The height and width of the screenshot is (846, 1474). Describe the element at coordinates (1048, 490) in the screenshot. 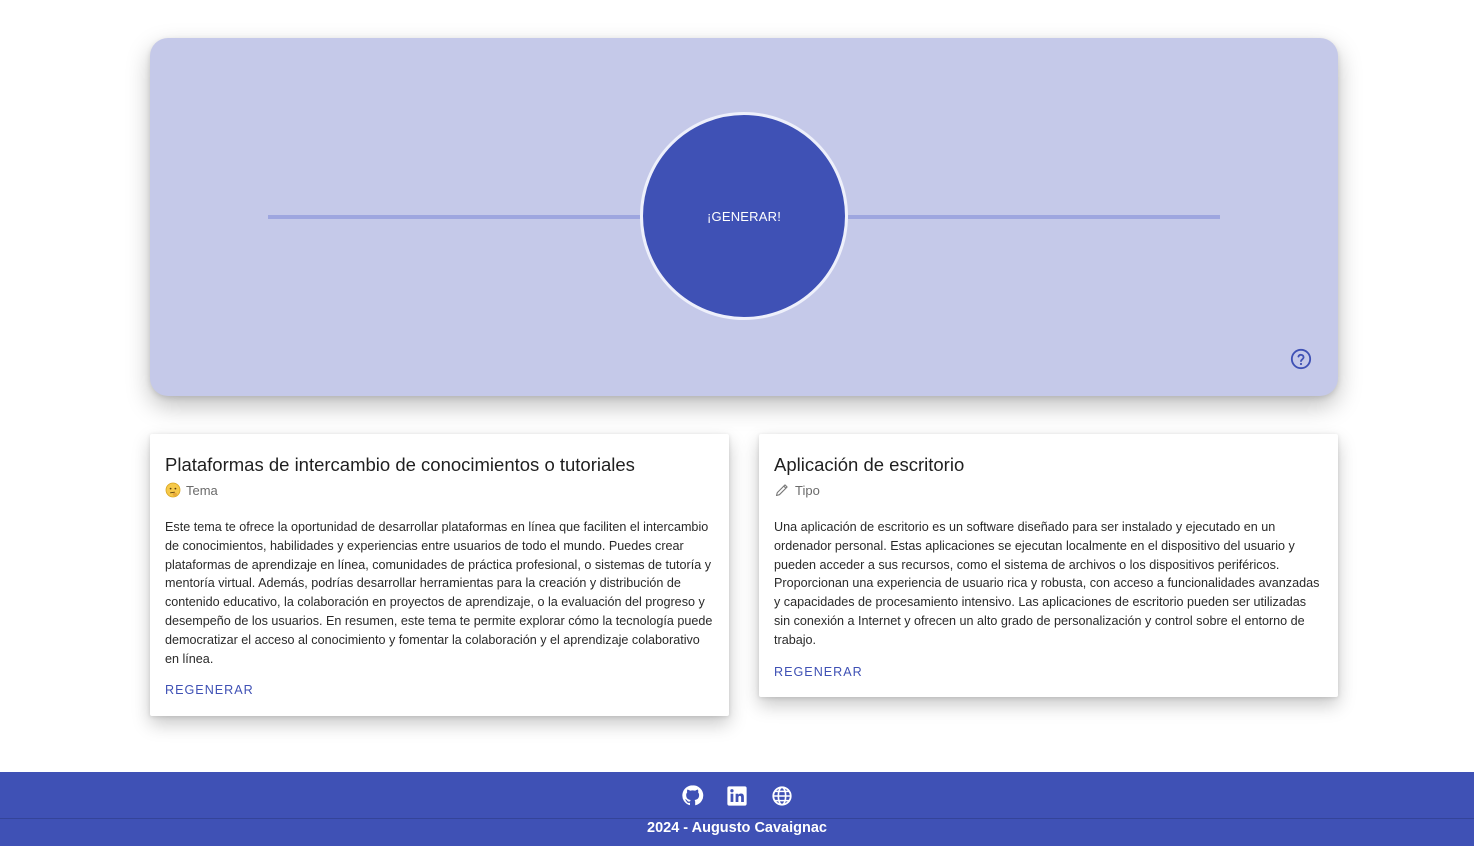

I see `card-subtitle: Tipo` at that location.